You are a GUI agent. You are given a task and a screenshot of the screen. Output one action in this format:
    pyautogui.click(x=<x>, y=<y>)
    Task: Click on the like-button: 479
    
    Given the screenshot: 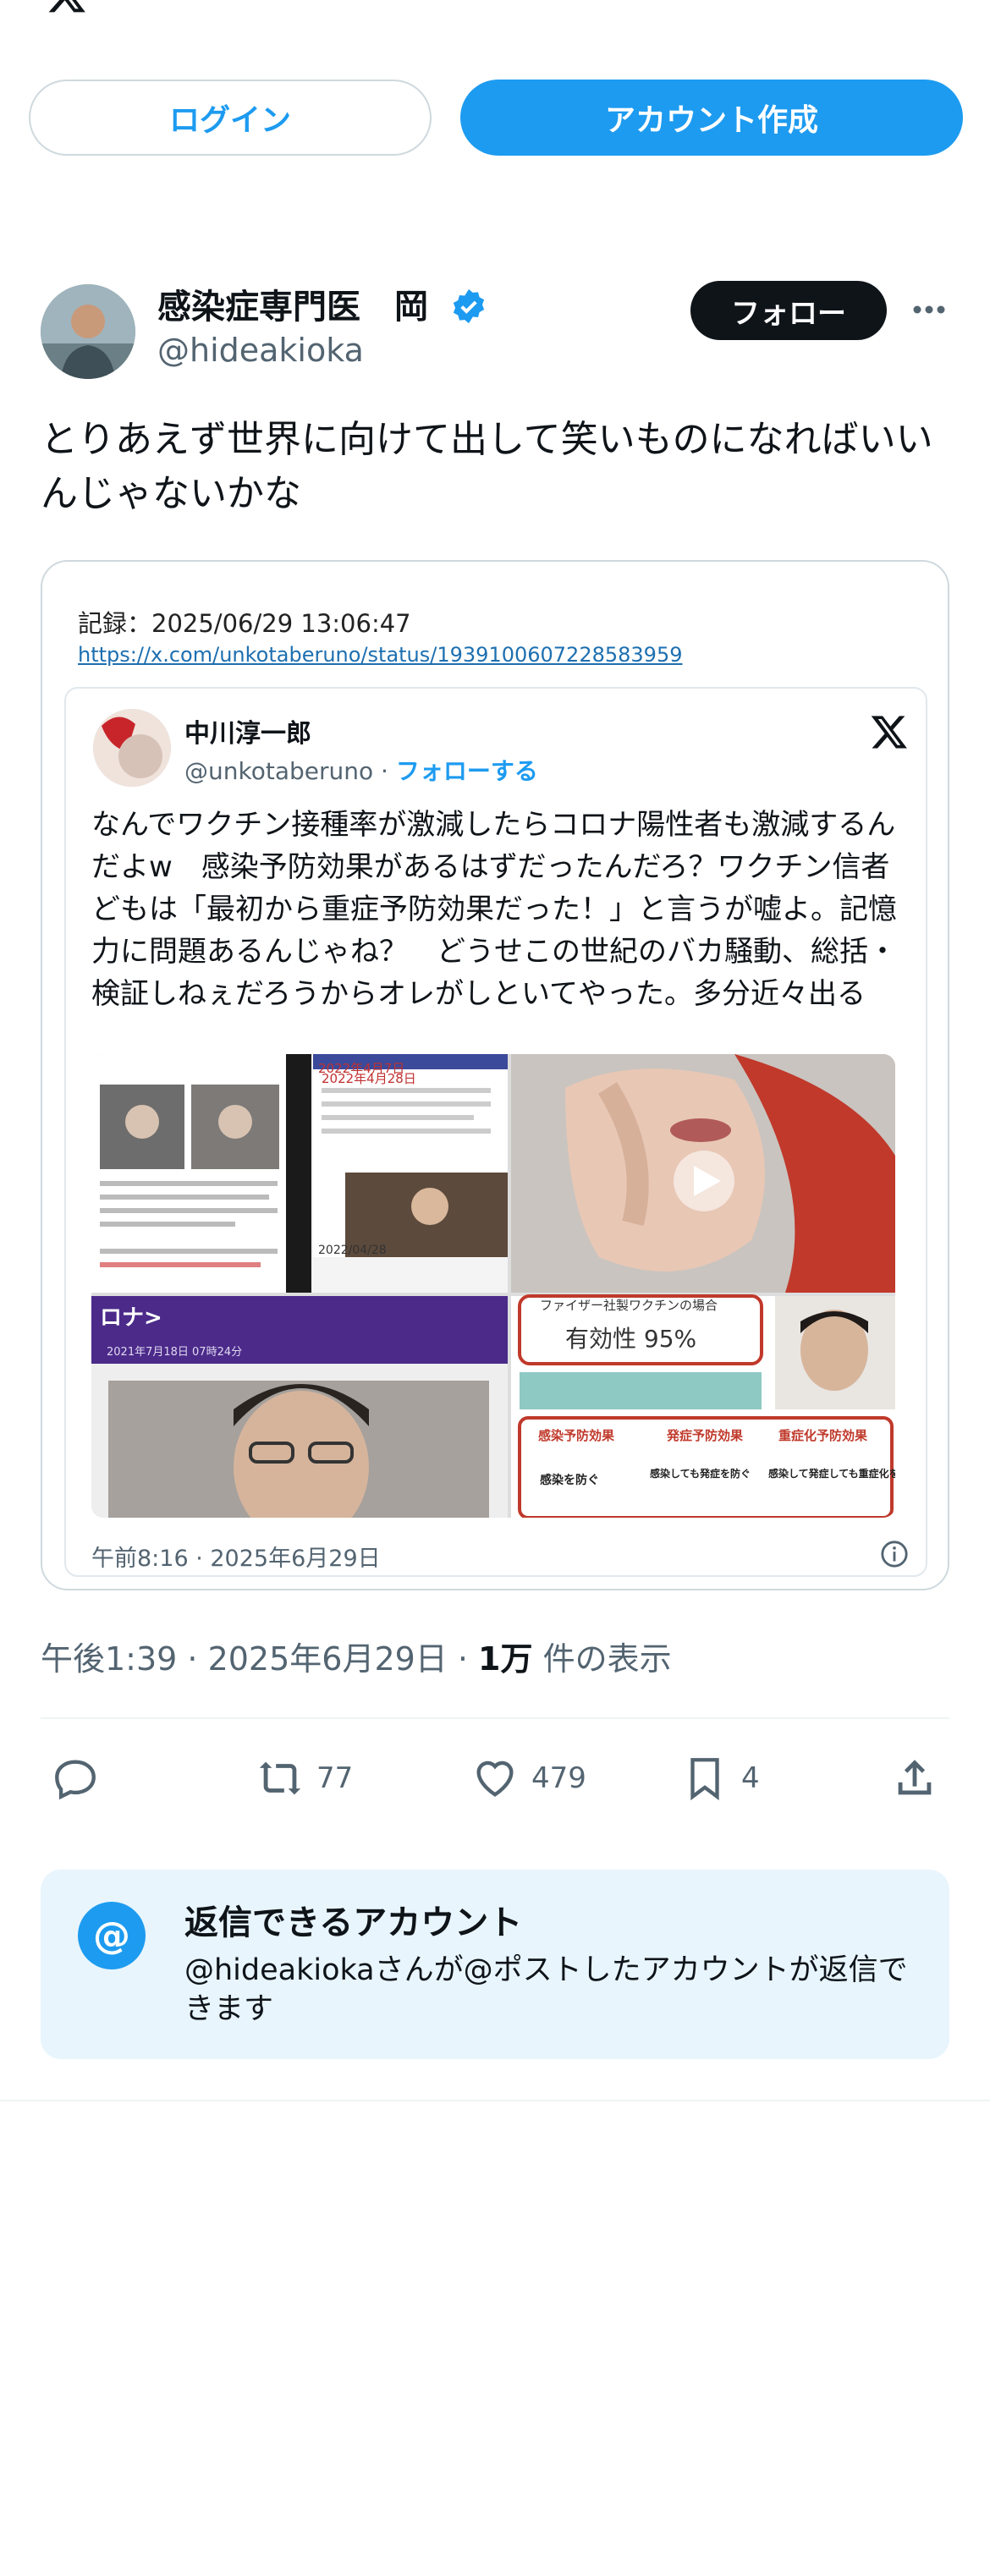 What is the action you would take?
    pyautogui.click(x=528, y=1779)
    